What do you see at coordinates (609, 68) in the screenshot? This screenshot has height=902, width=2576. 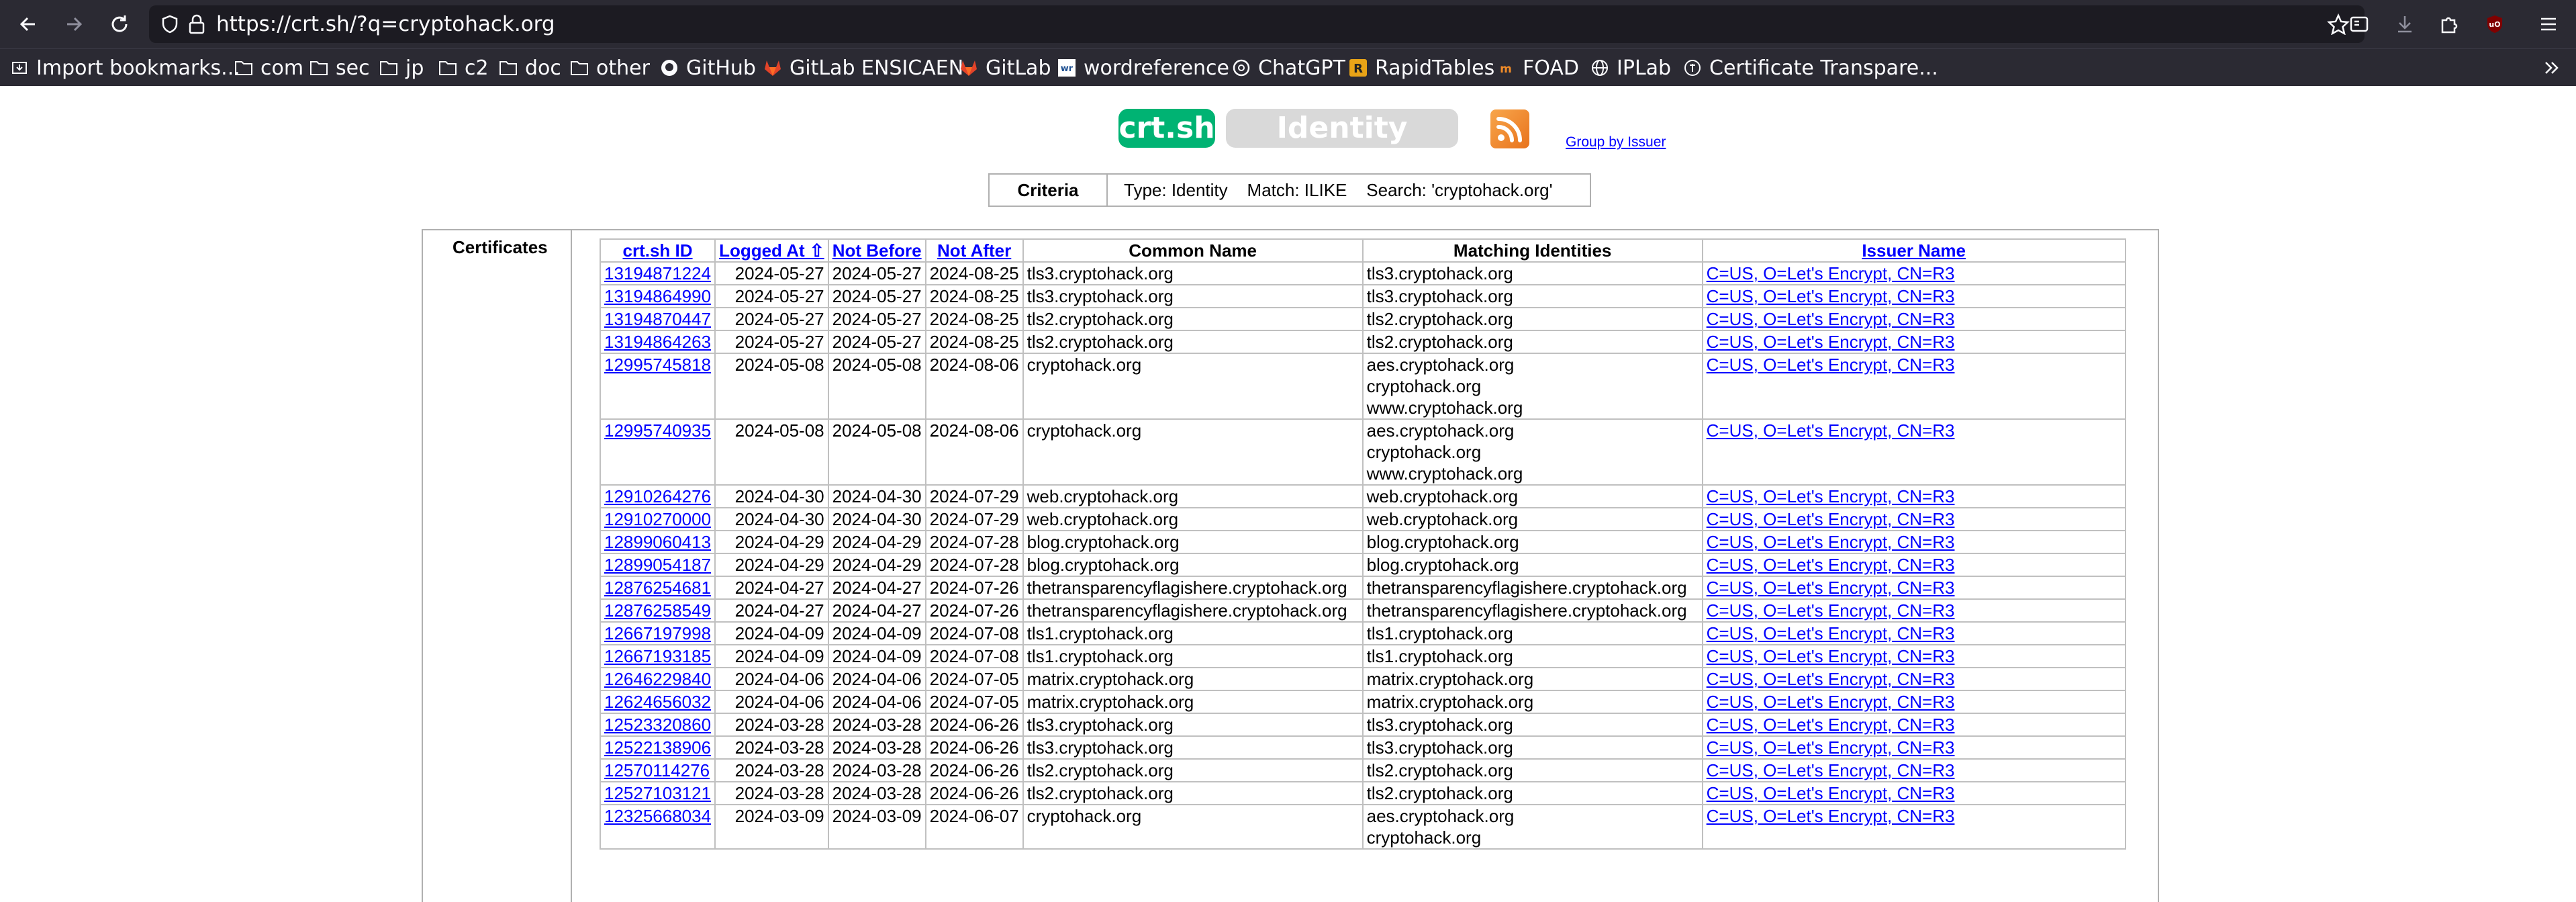 I see `bookmark-folder-other: other` at bounding box center [609, 68].